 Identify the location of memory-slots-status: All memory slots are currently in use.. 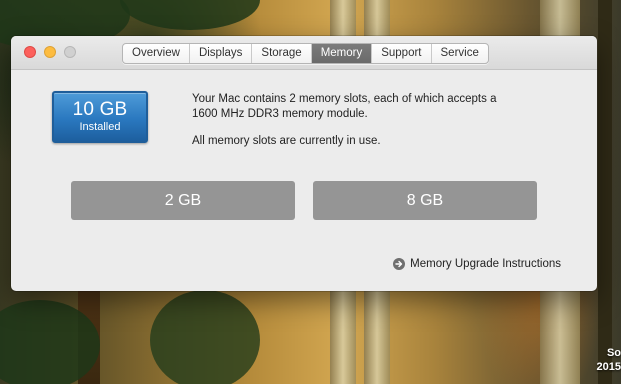
(286, 141).